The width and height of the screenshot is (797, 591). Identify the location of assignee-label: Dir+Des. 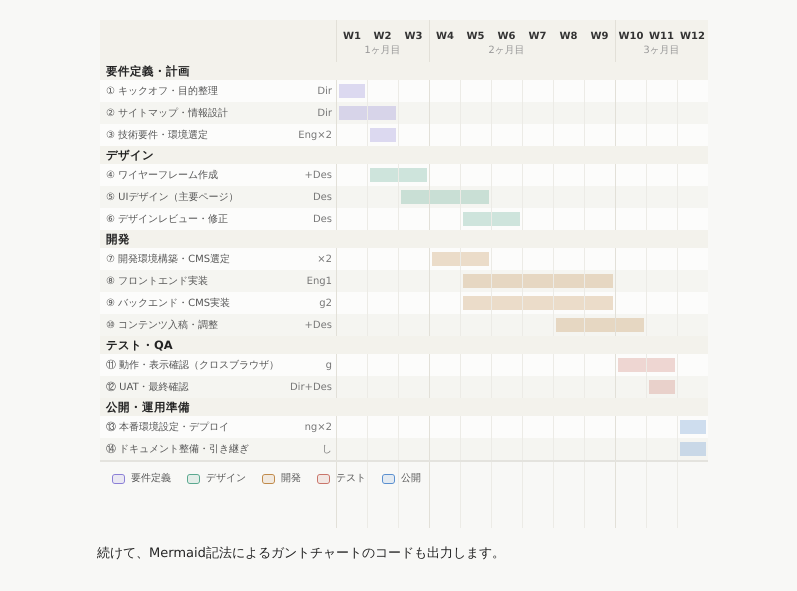
(311, 387).